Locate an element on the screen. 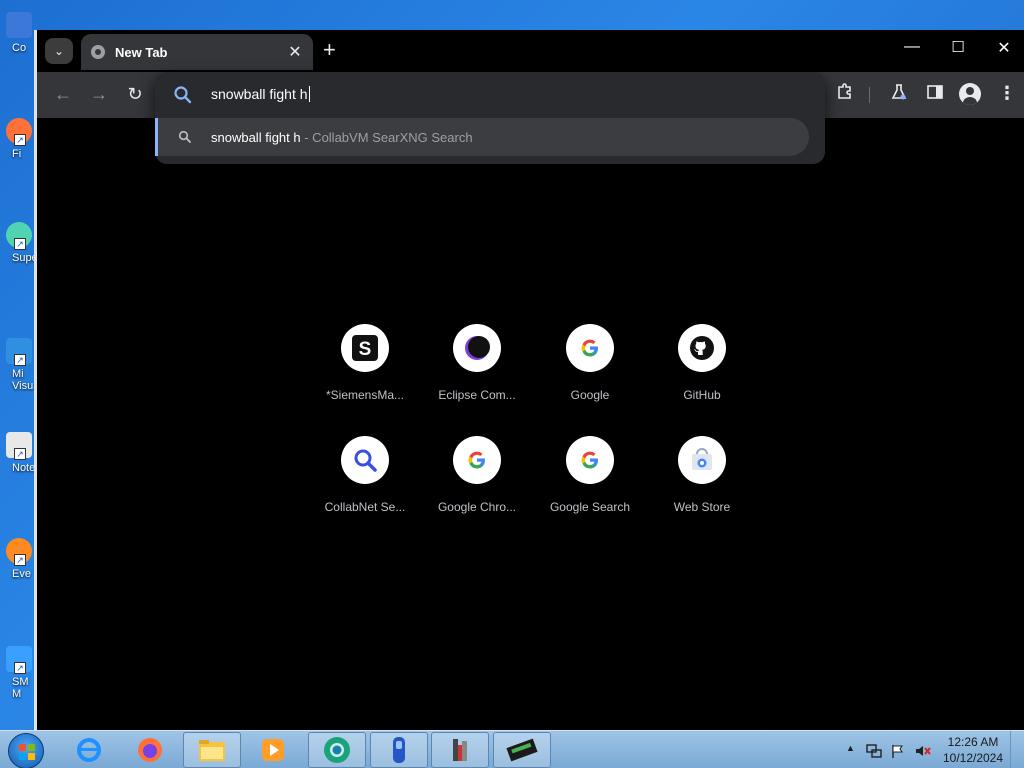 The width and height of the screenshot is (1024, 768). system-clock: 12:26 AM 10/12/2024 is located at coordinates (973, 750).